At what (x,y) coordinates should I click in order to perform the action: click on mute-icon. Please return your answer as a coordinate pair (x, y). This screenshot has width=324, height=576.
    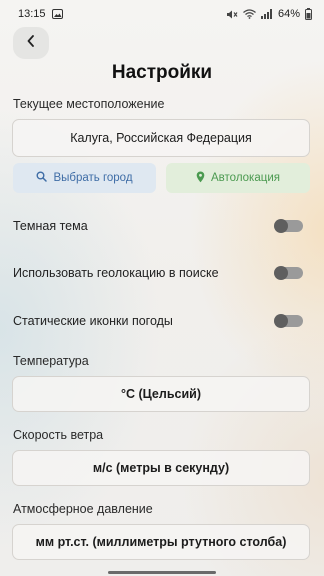
    Looking at the image, I should click on (232, 14).